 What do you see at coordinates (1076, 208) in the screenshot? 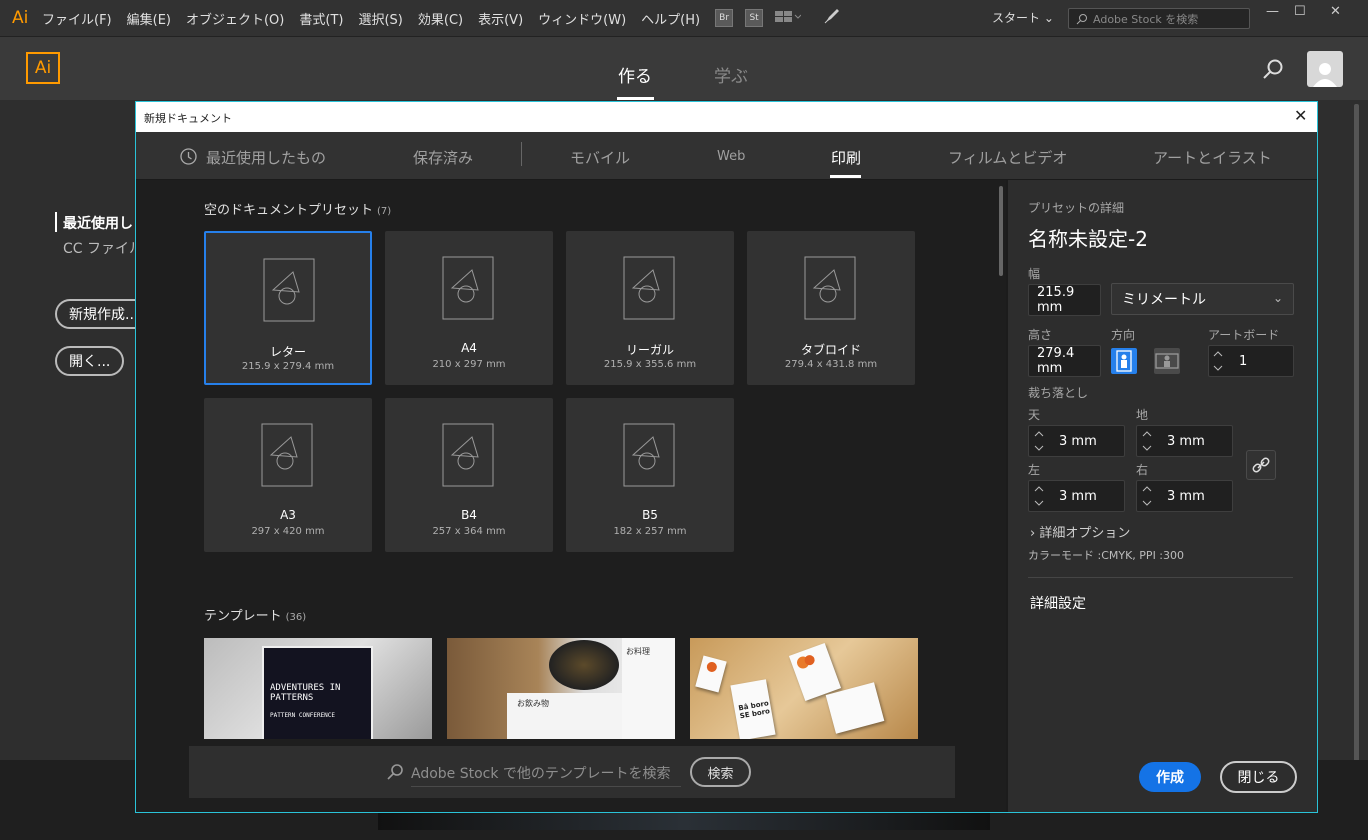
I see `details-header: プリセットの詳細` at bounding box center [1076, 208].